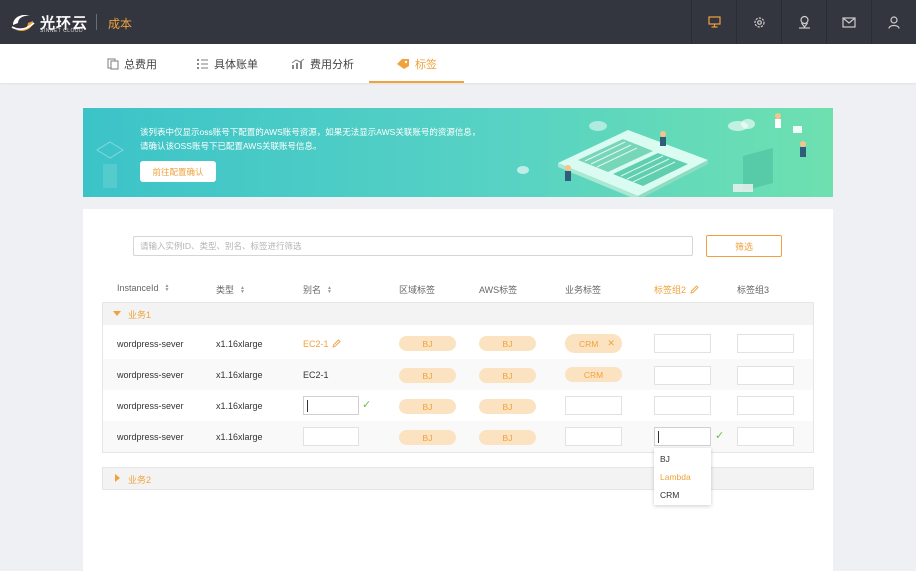 The width and height of the screenshot is (916, 571). Describe the element at coordinates (298, 63) in the screenshot. I see `chart-icon` at that location.